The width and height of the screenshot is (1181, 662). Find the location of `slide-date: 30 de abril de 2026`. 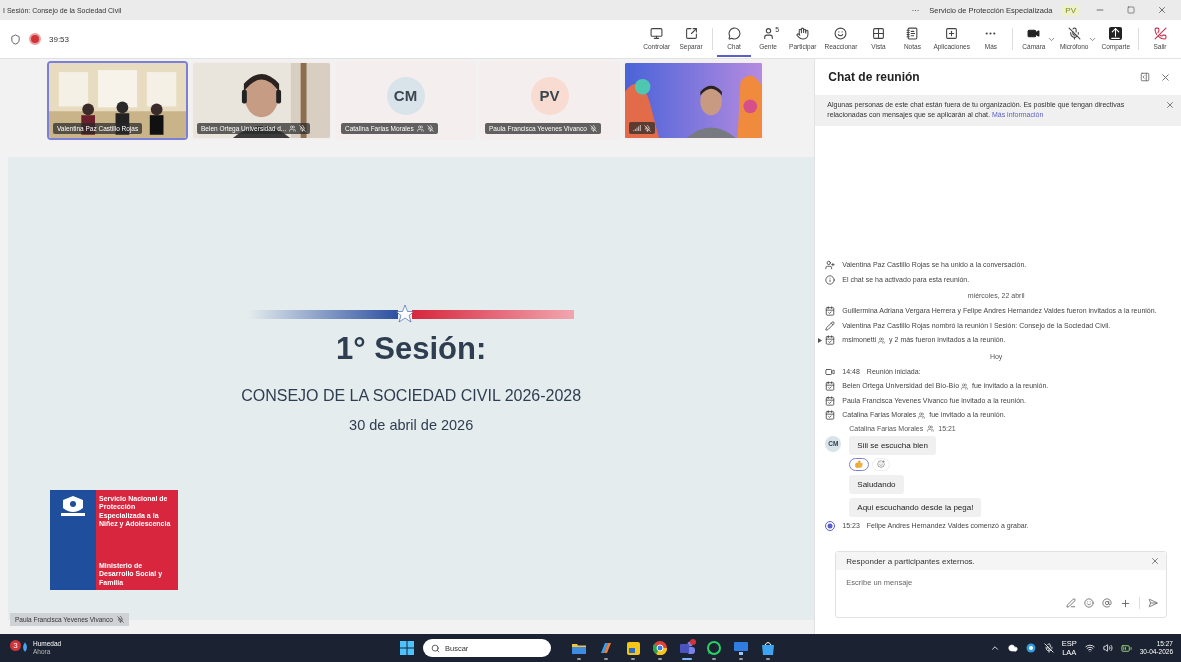

slide-date: 30 de abril de 2026 is located at coordinates (411, 424).